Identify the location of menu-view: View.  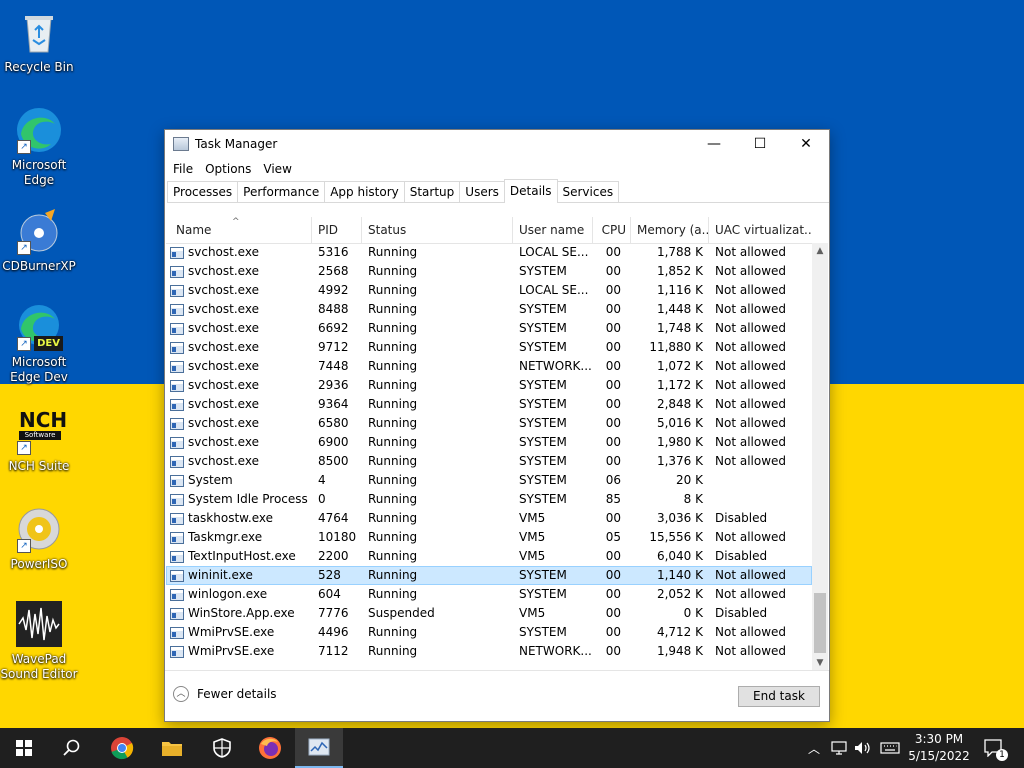
(277, 169).